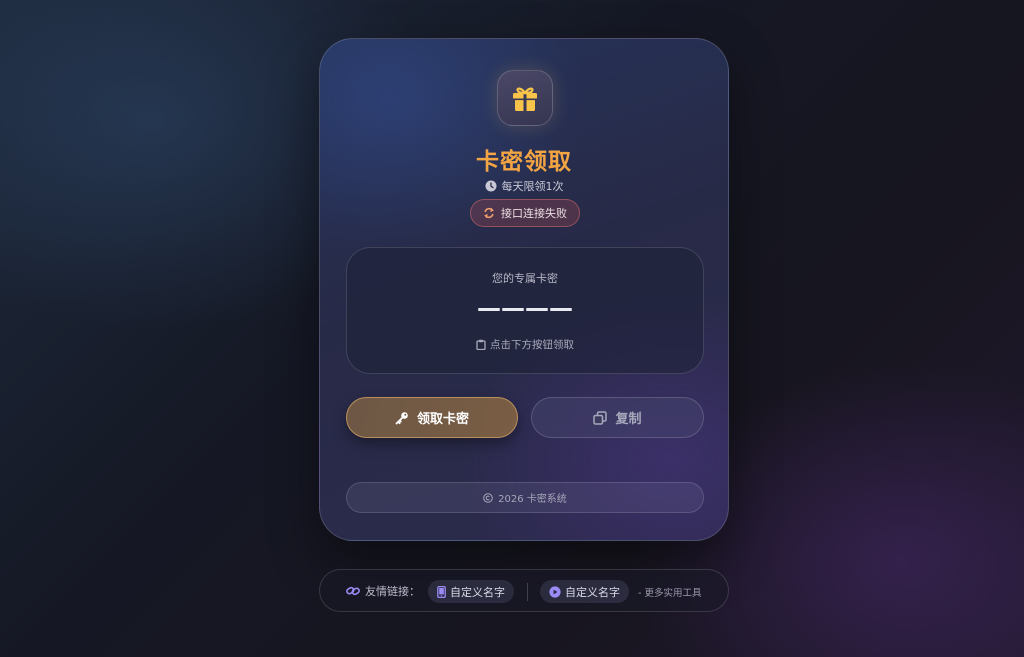 The height and width of the screenshot is (657, 1024). Describe the element at coordinates (532, 186) in the screenshot. I see `daily-limit-text: 每天限领1次` at that location.